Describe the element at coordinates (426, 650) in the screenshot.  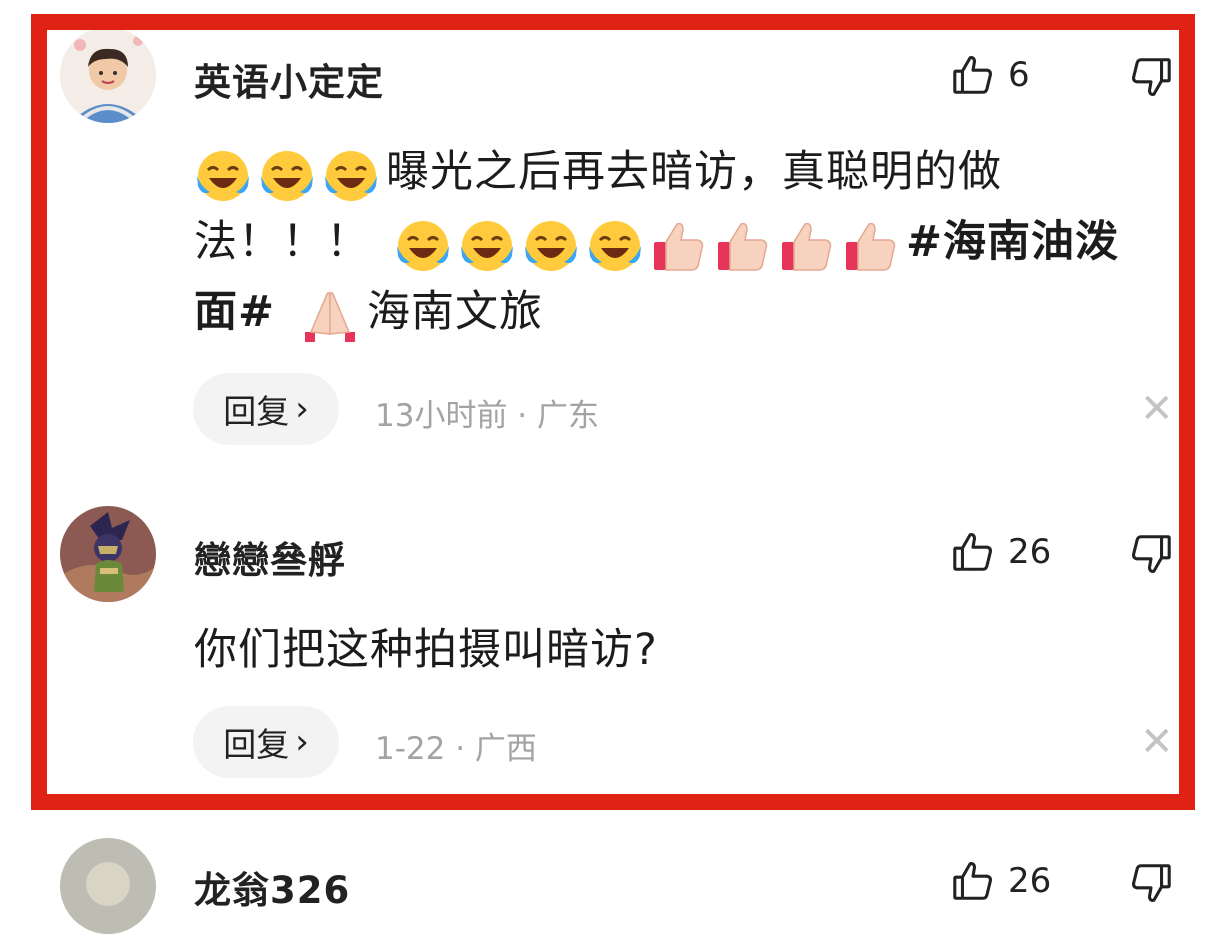
I see `comment-text: 你们把这种拍摄叫暗访?` at that location.